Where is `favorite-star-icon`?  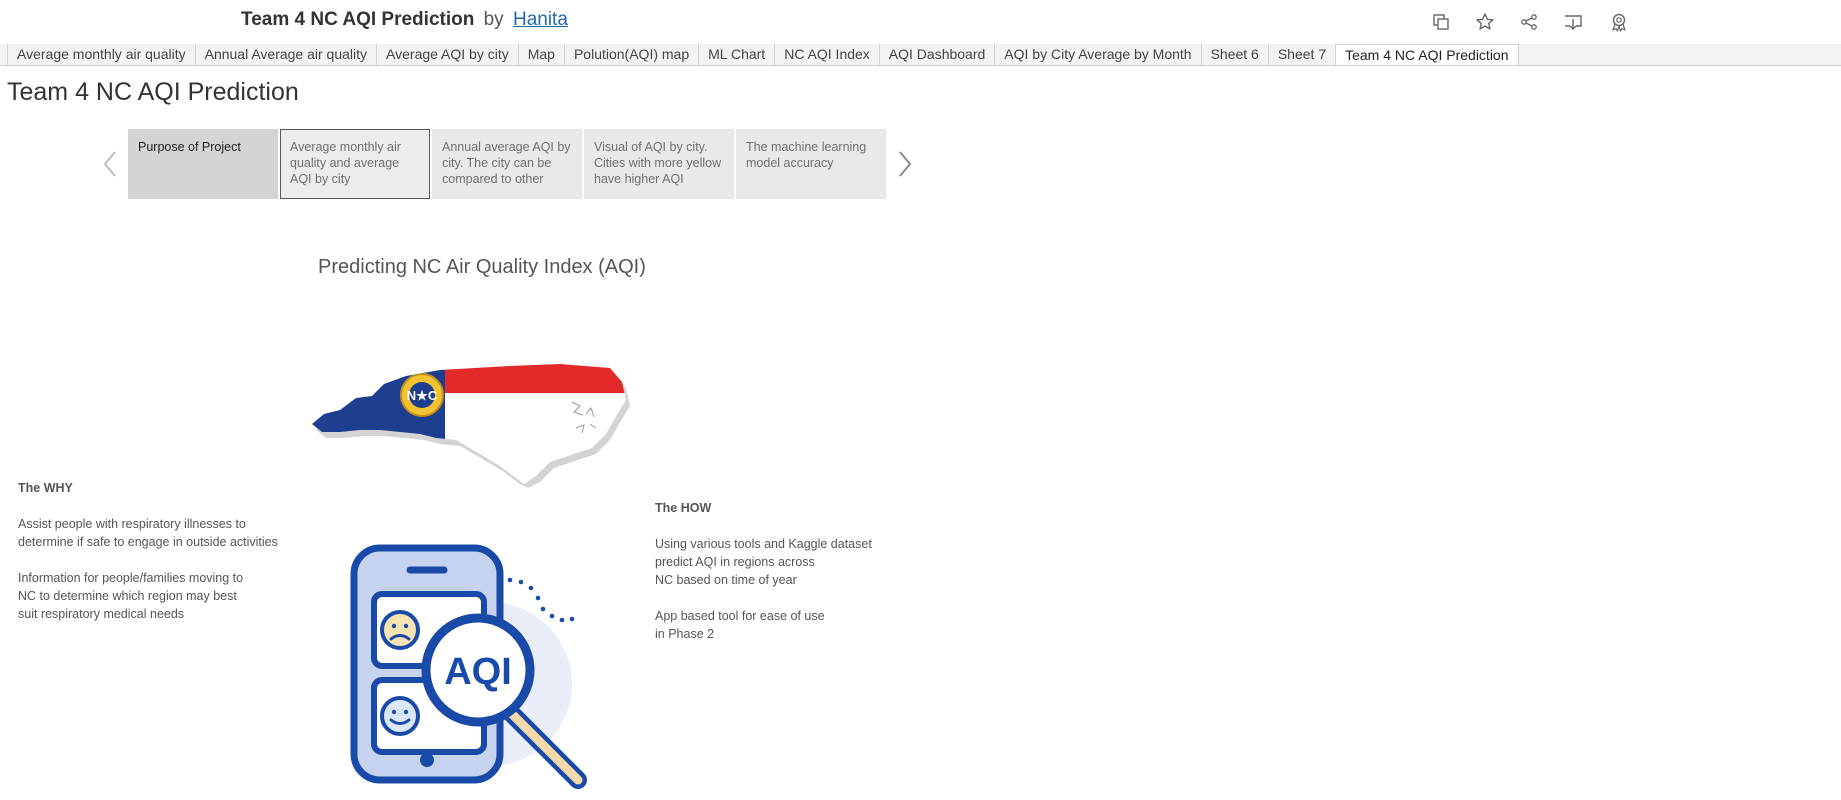
favorite-star-icon is located at coordinates (1485, 22).